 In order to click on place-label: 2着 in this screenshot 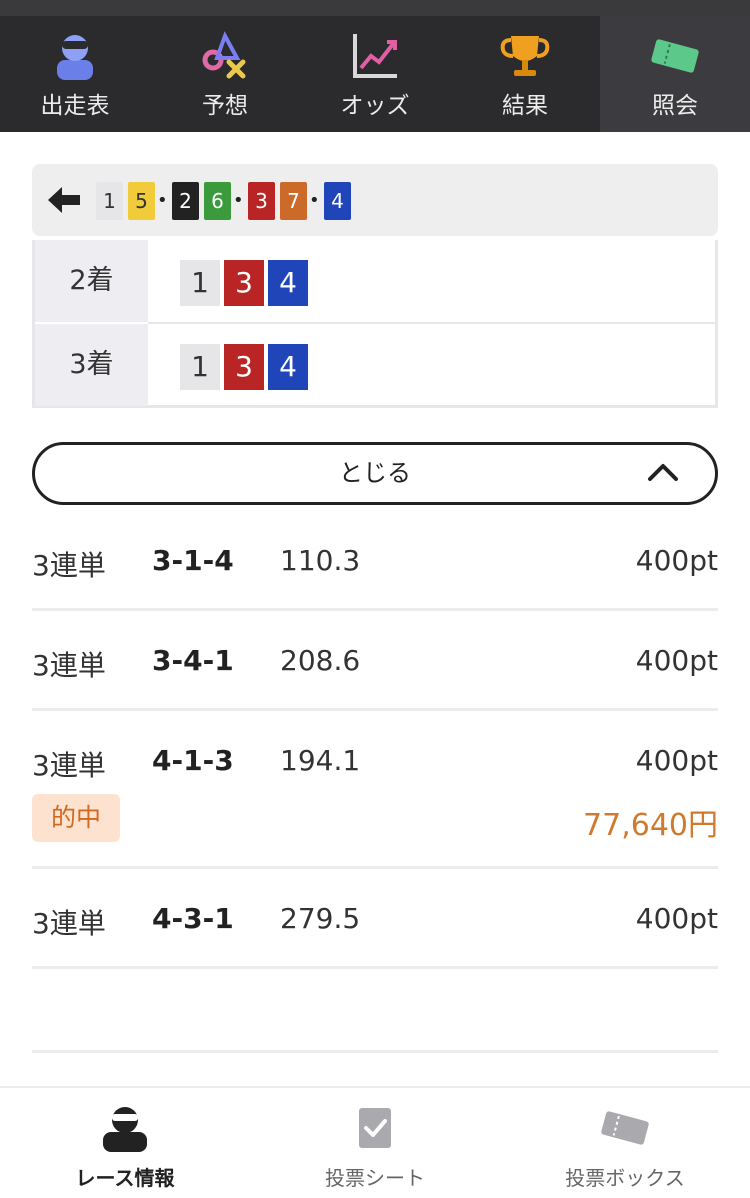, I will do `click(91, 281)`.